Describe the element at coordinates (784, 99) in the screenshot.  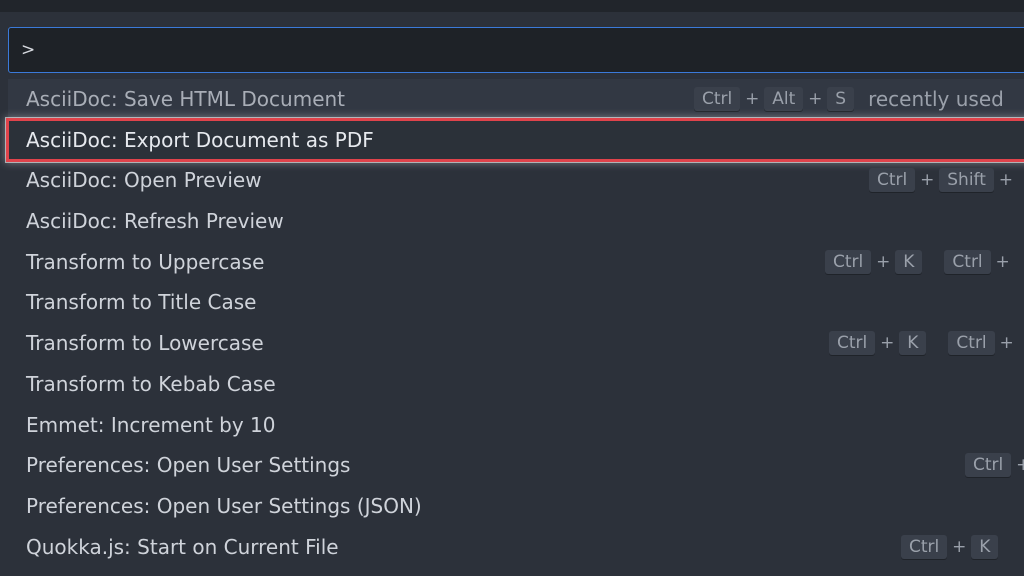
I see `key-alt: Alt` at that location.